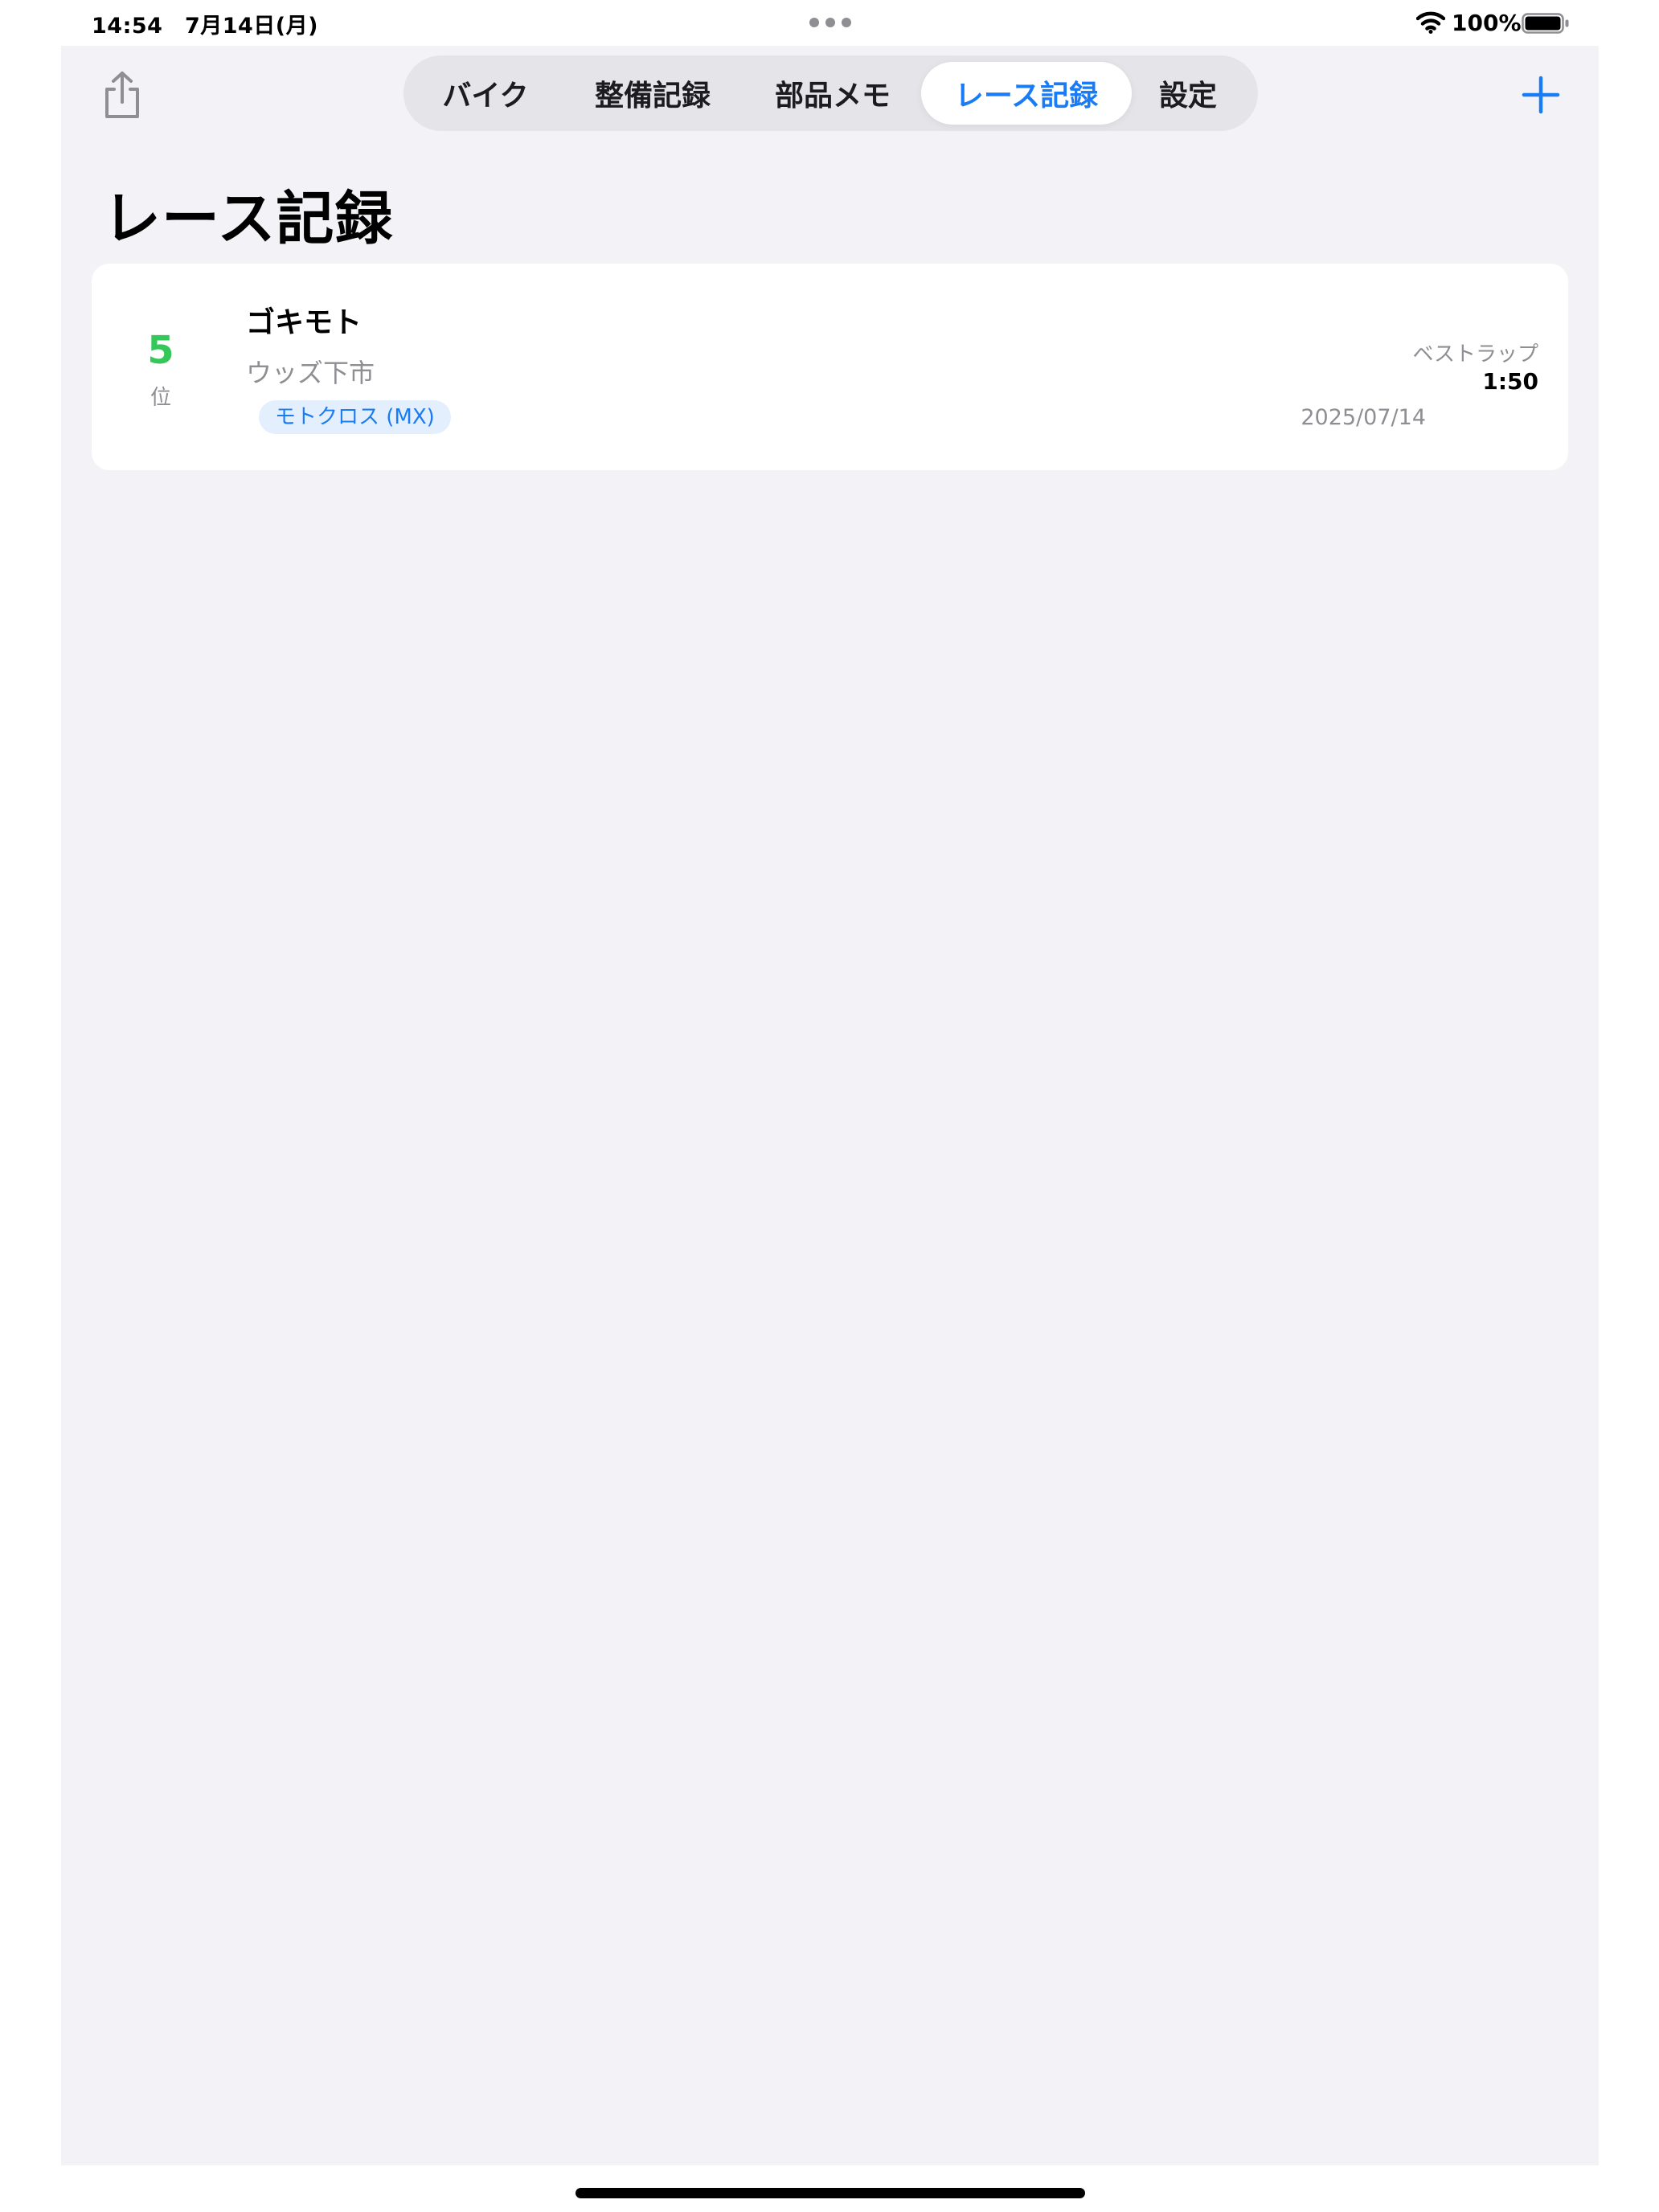 This screenshot has width=1659, height=2212. Describe the element at coordinates (304, 322) in the screenshot. I see `race-name: ゴキモト` at that location.